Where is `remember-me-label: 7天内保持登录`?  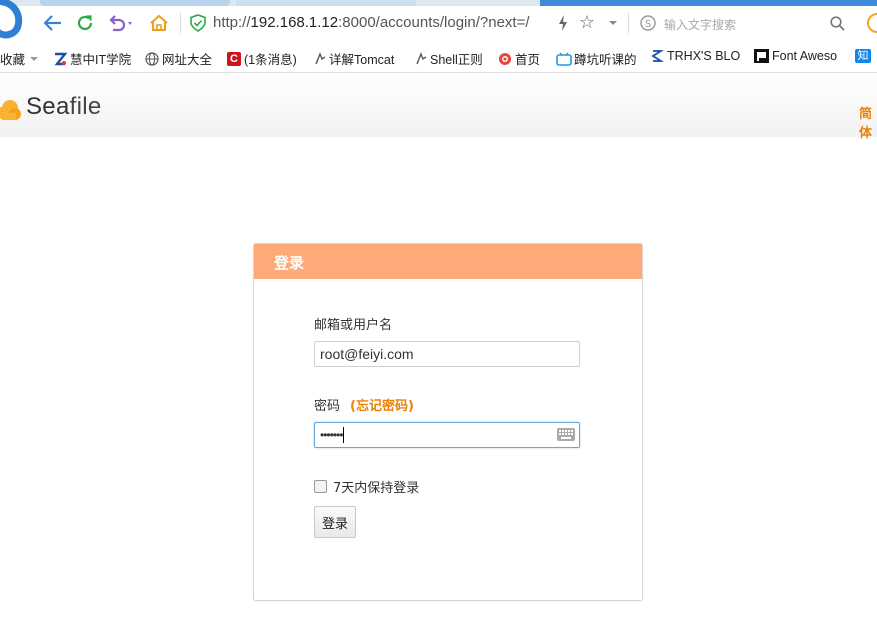 remember-me-label: 7天内保持登录 is located at coordinates (376, 488).